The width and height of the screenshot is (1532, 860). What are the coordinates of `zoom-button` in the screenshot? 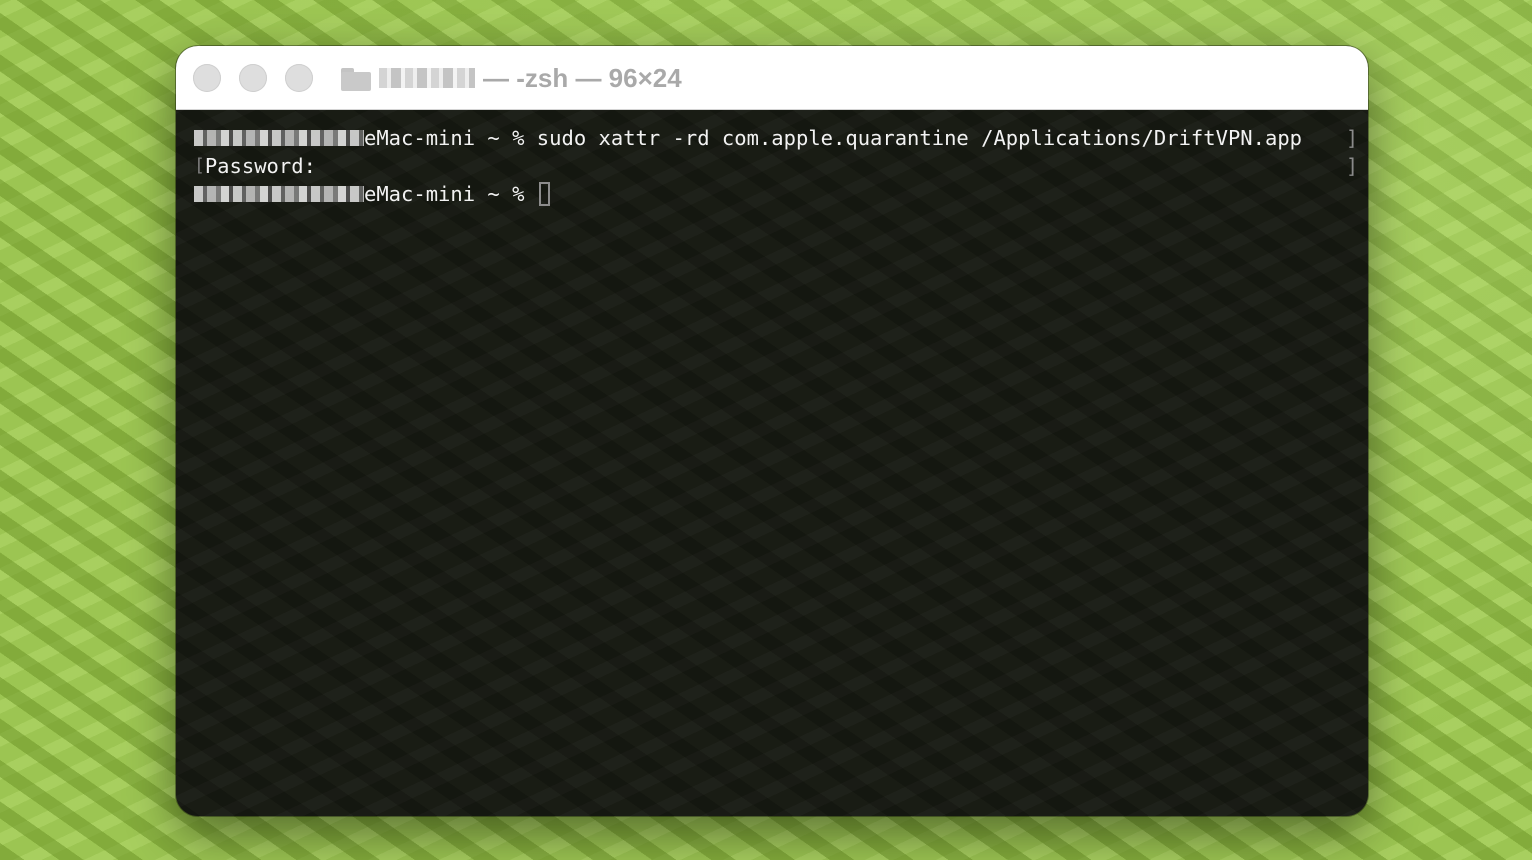 It's located at (299, 78).